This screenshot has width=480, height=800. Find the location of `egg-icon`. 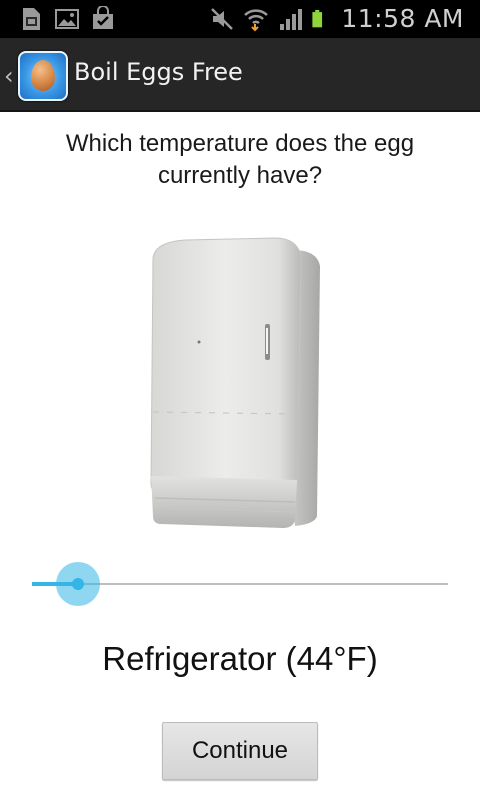

egg-icon is located at coordinates (43, 75).